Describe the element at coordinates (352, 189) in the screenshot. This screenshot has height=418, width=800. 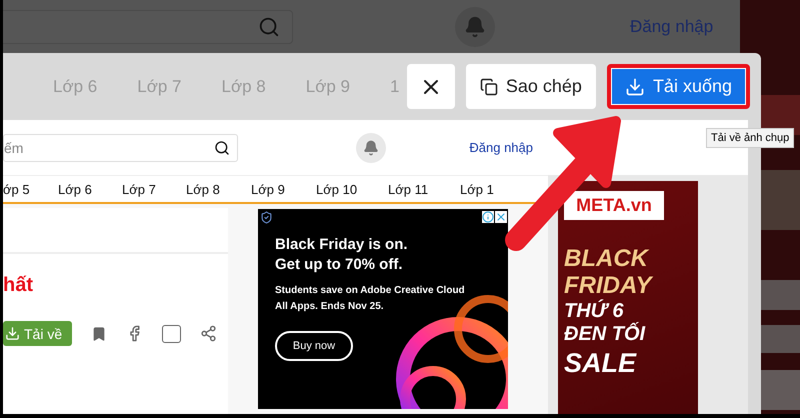
I see `nav-link: Lớp 10` at that location.